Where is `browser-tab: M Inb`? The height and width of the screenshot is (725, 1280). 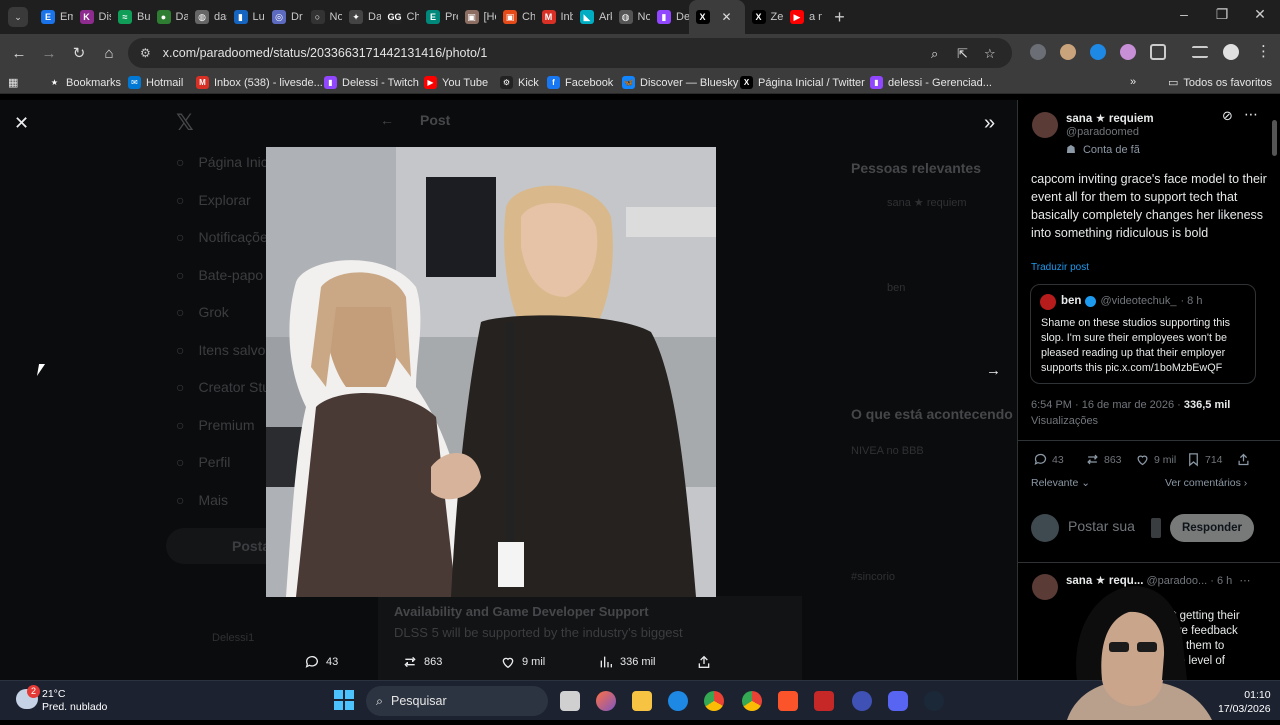 browser-tab: M Inb is located at coordinates (554, 17).